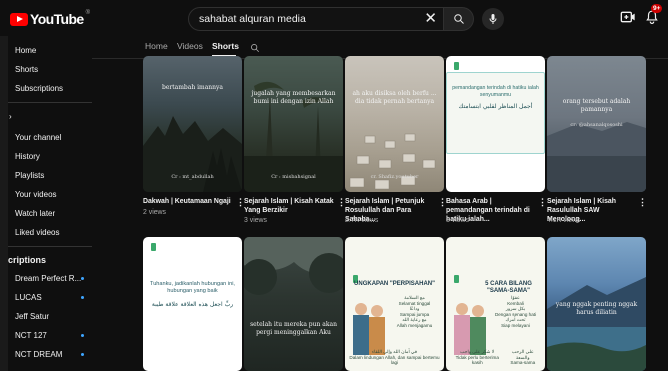 This screenshot has height=371, width=668. I want to click on short-title: Dakwah | Keutamaan Ngaji, so click(189, 201).